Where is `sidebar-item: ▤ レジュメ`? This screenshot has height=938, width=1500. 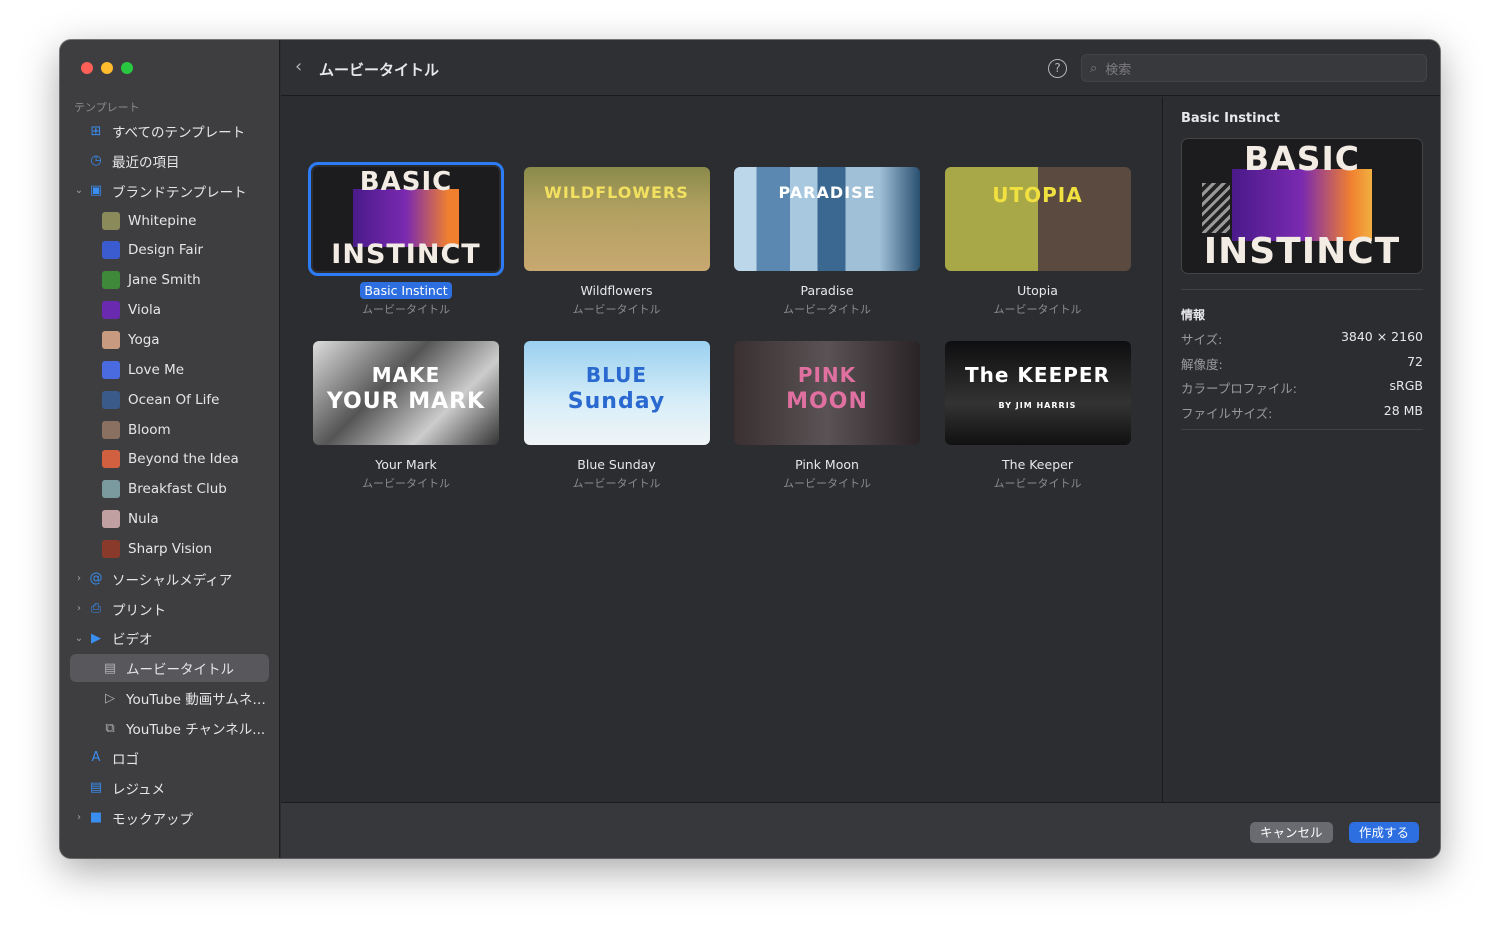
sidebar-item: ▤ レジュメ is located at coordinates (169, 788).